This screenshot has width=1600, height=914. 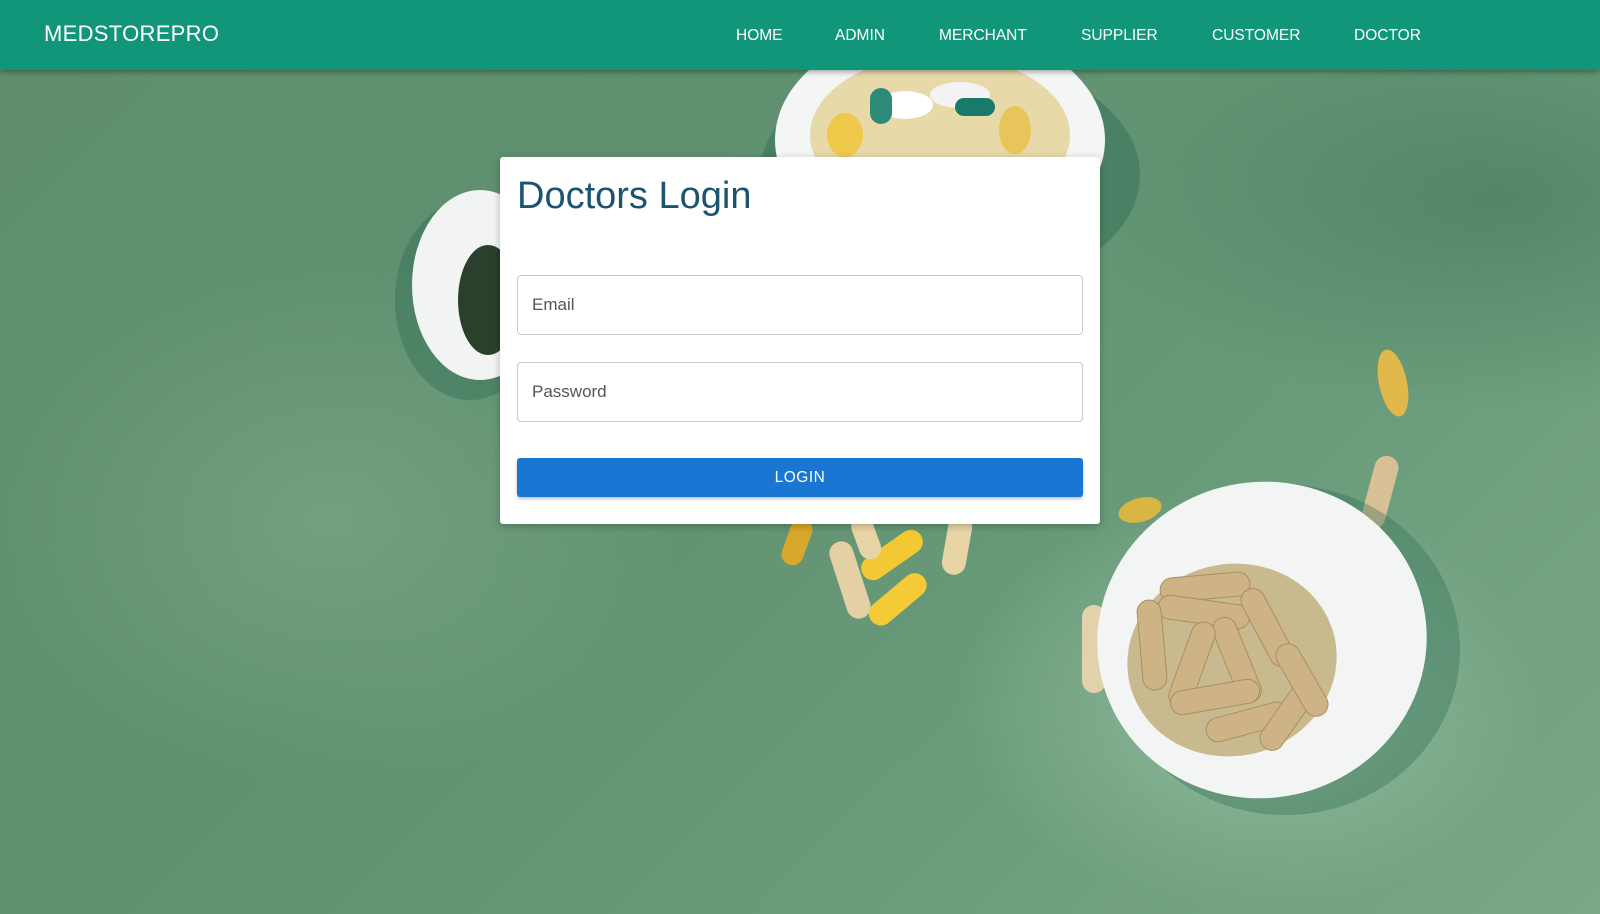 What do you see at coordinates (800, 477) in the screenshot?
I see `login-button: LOGIN` at bounding box center [800, 477].